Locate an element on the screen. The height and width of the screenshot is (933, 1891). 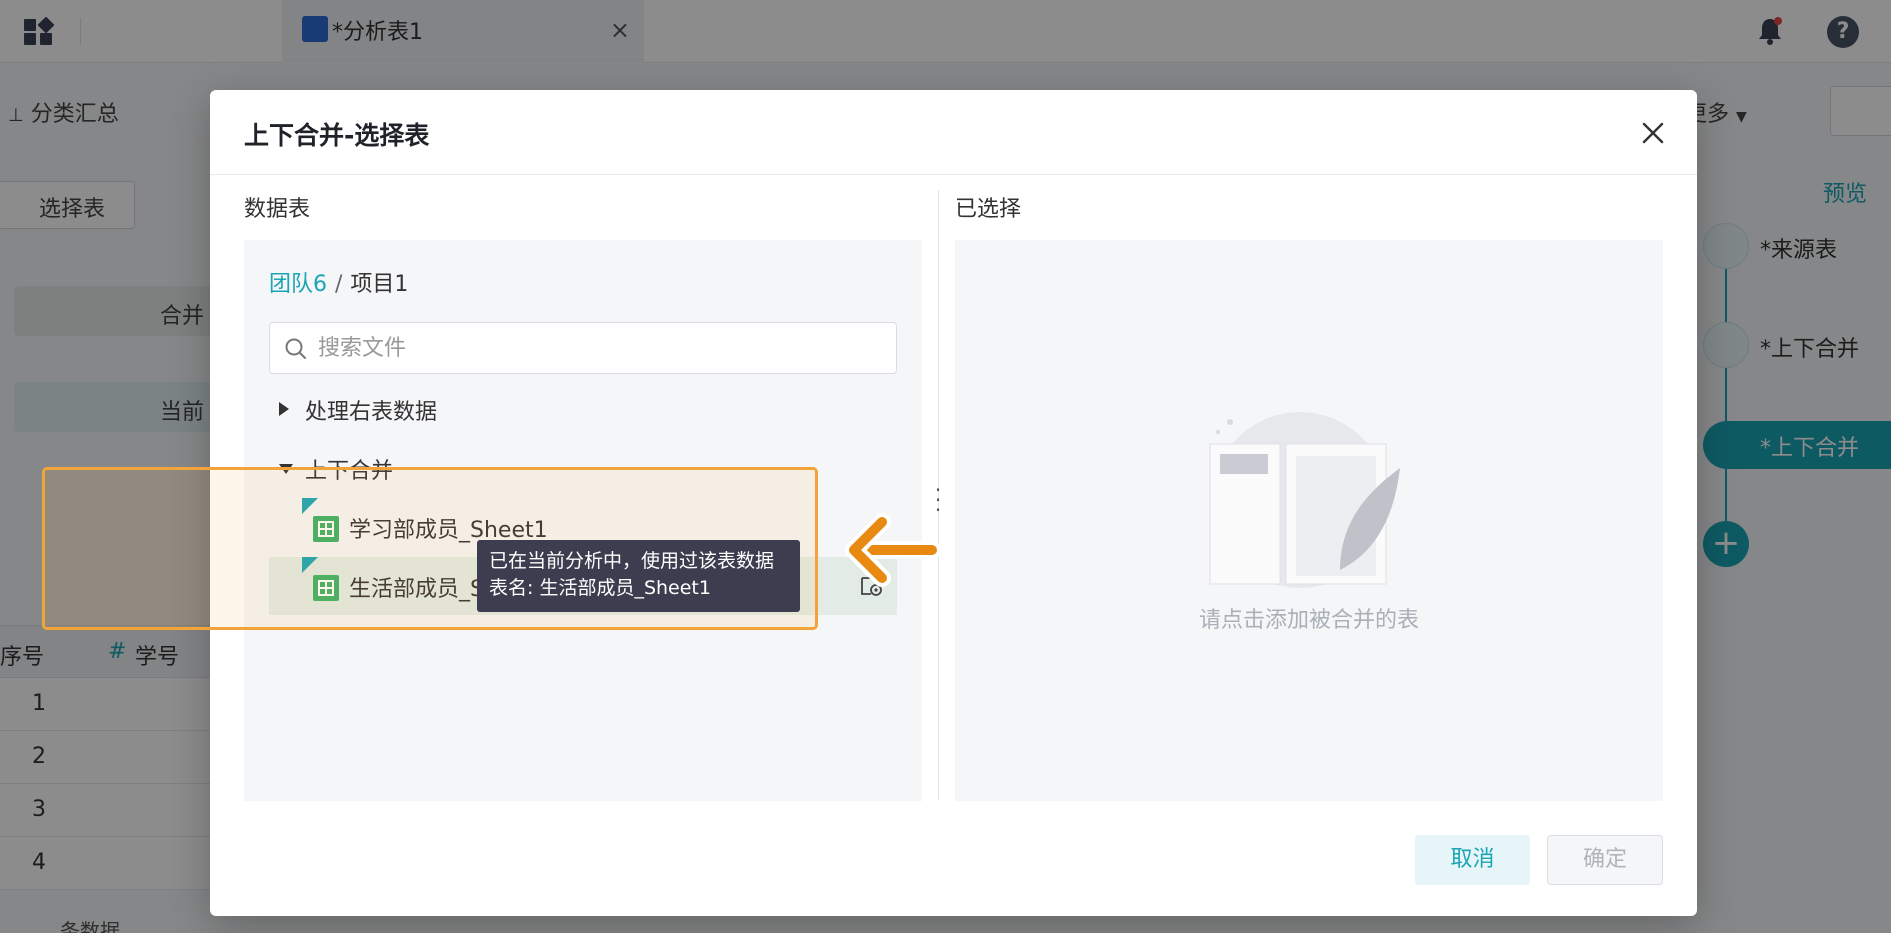
breadcrumb-team: 团队6 is located at coordinates (298, 284).